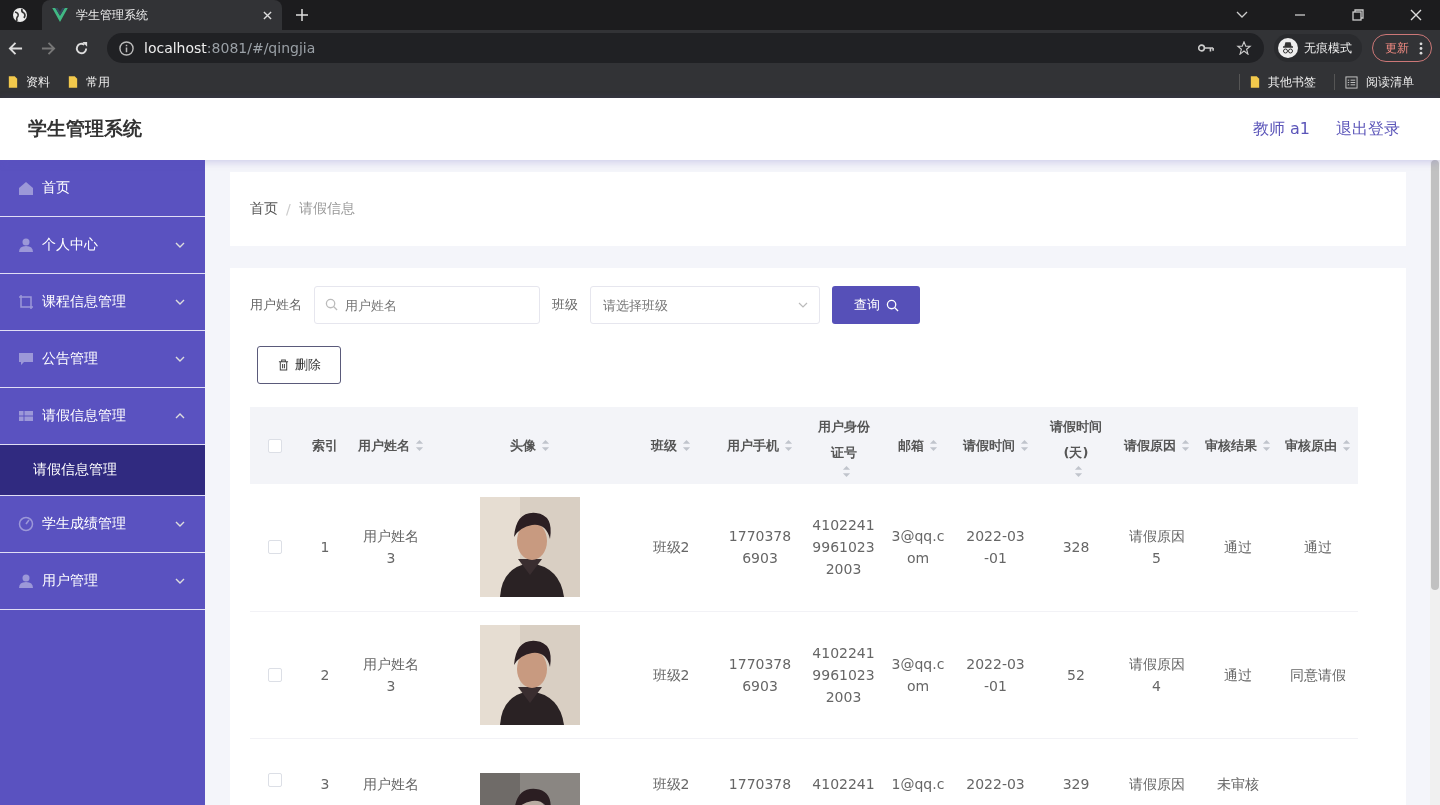  Describe the element at coordinates (26, 416) in the screenshot. I see `table-icon` at that location.